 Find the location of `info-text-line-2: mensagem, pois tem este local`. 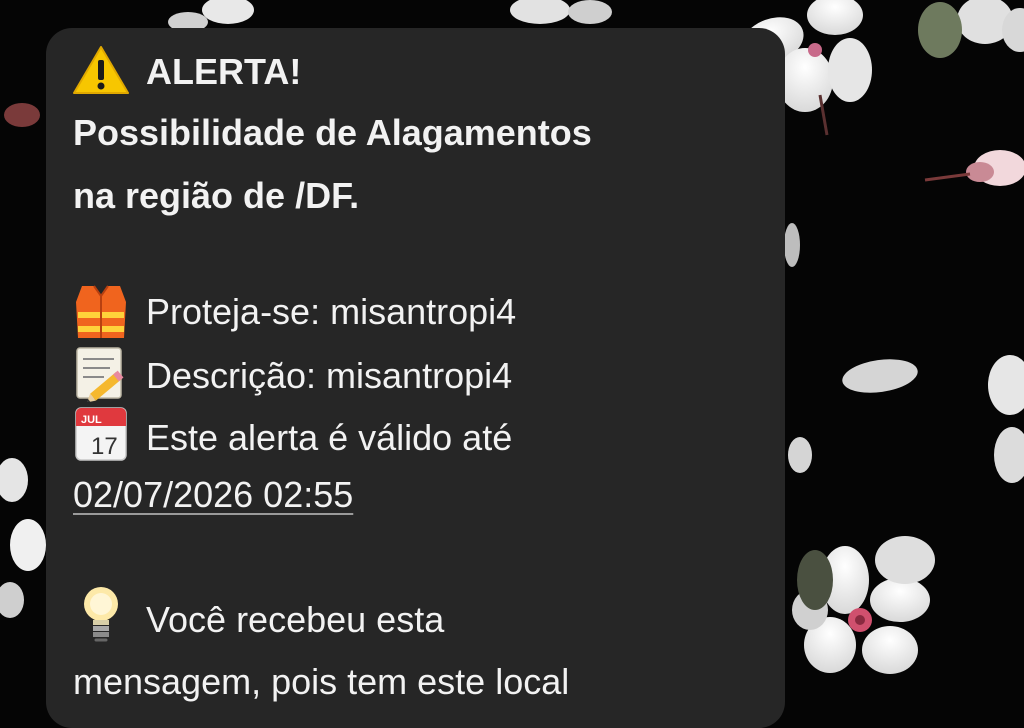

info-text-line-2: mensagem, pois tem este local is located at coordinates (321, 681).